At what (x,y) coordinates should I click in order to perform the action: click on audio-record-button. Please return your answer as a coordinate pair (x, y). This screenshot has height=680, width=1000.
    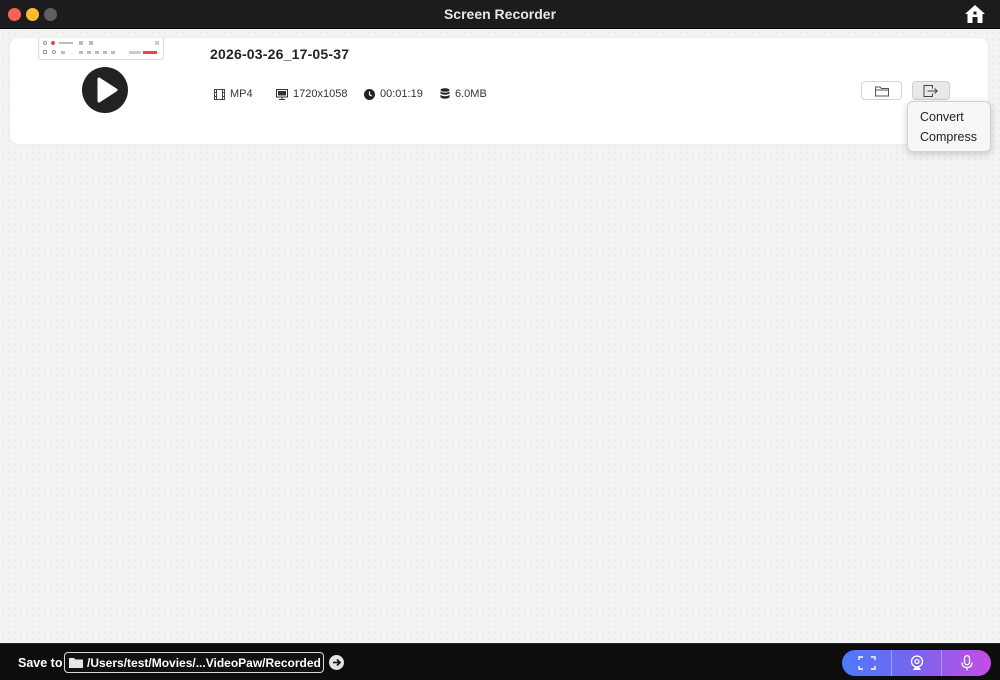
    Looking at the image, I should click on (966, 663).